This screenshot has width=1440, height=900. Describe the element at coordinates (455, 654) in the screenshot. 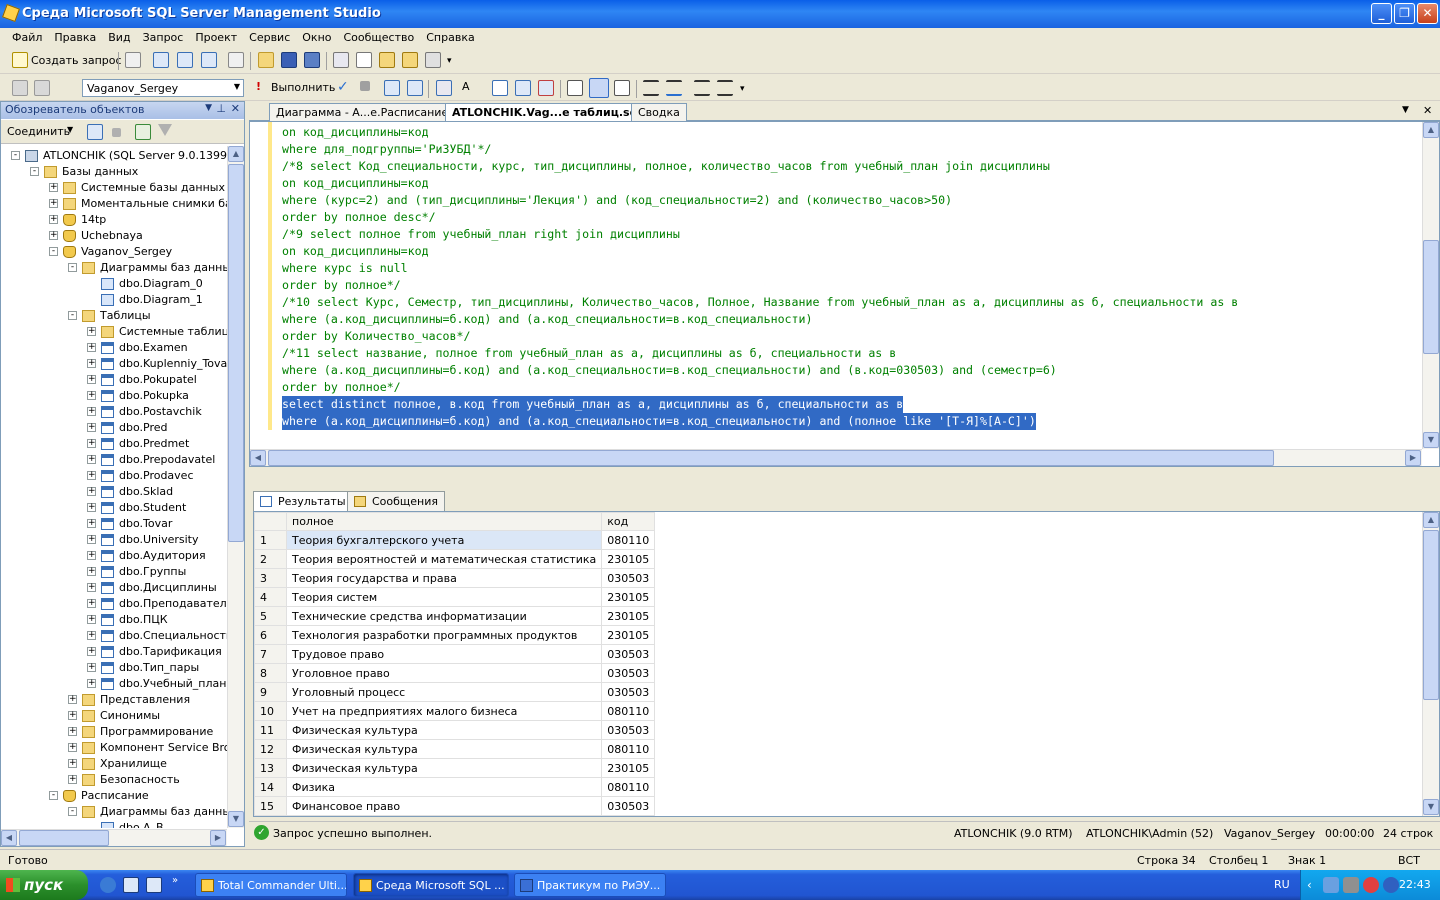

I see `table-row: 7 Трудовое право 030503` at that location.